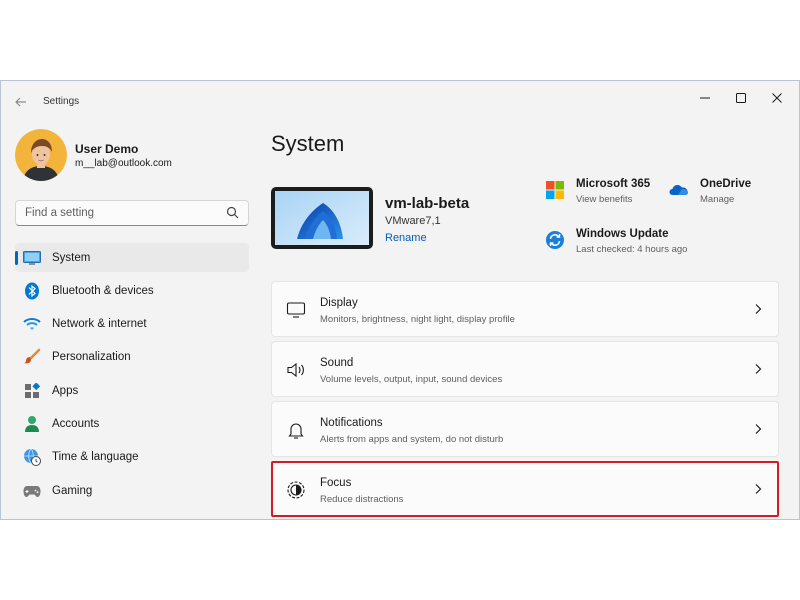 This screenshot has height=600, width=800. Describe the element at coordinates (123, 163) in the screenshot. I see `user-email: m__lab@outlook.com` at that location.